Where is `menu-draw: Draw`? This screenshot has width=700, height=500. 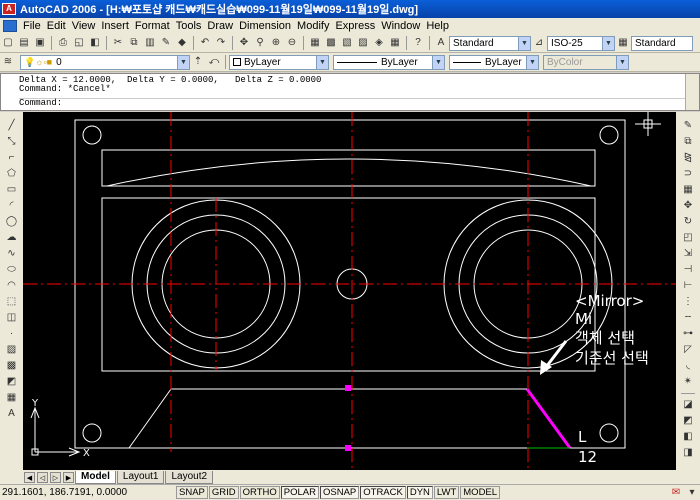 menu-draw: Draw is located at coordinates (220, 26).